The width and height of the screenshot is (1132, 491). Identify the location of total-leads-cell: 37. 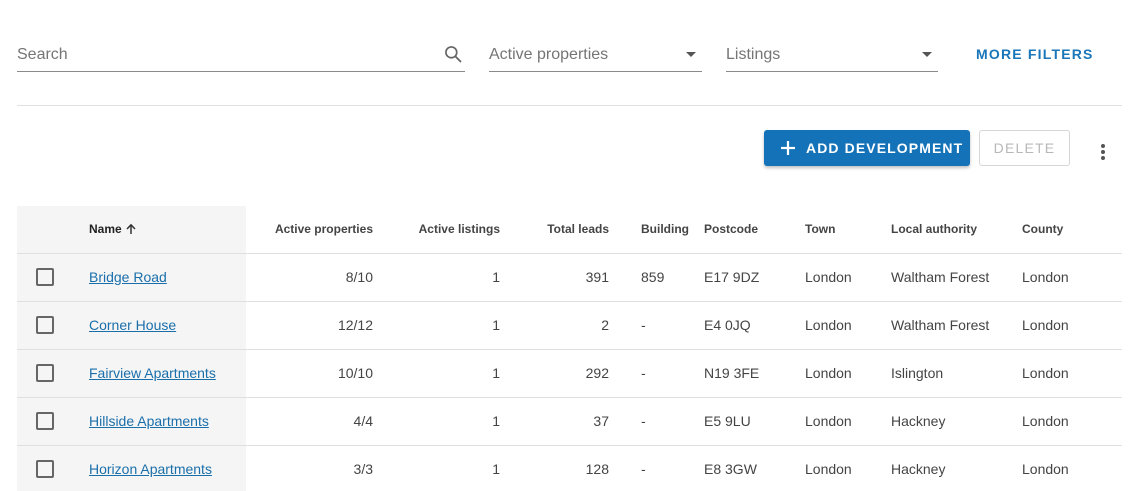
(554, 420).